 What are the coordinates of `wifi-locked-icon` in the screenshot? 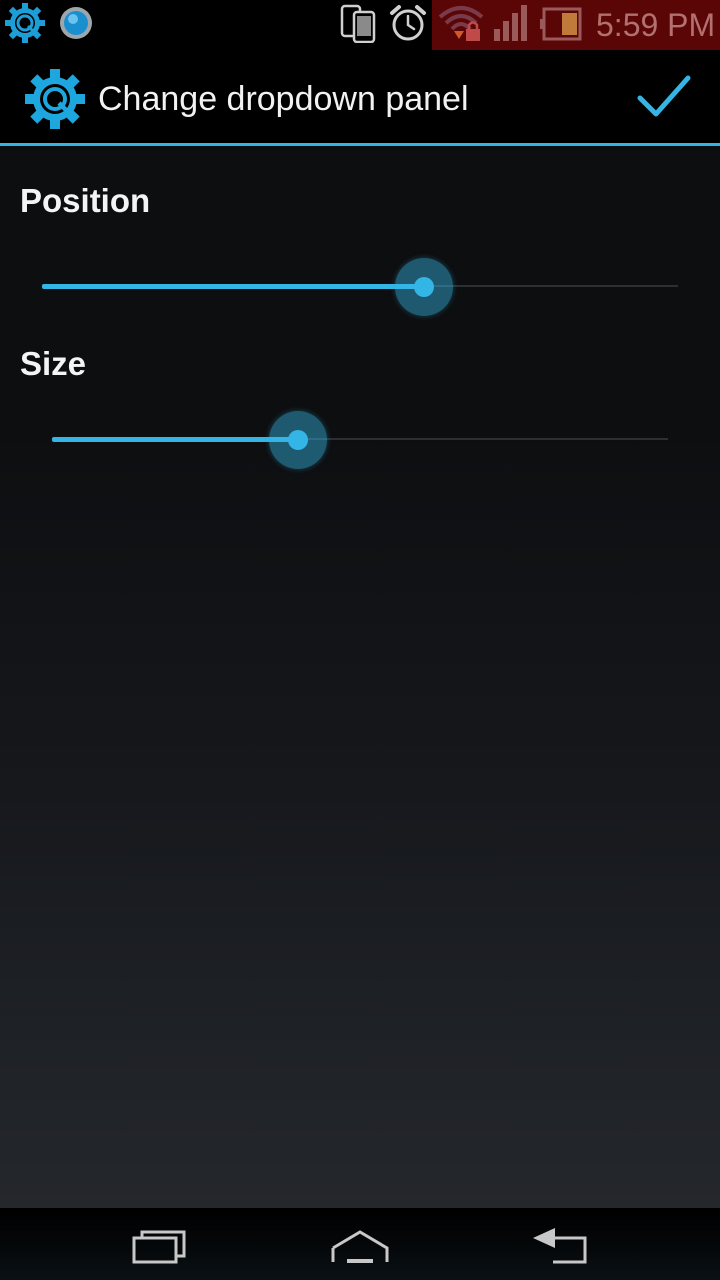 It's located at (461, 25).